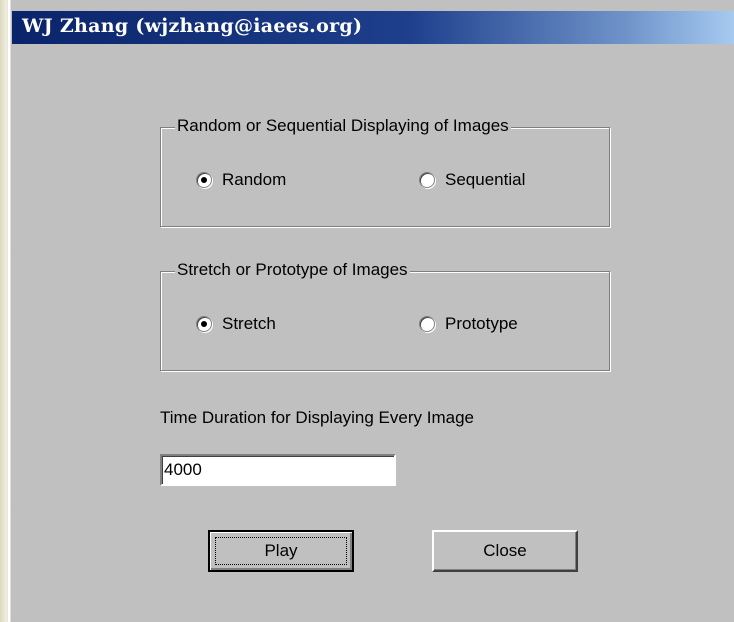  I want to click on radio-stretch-label: Stretch, so click(249, 323).